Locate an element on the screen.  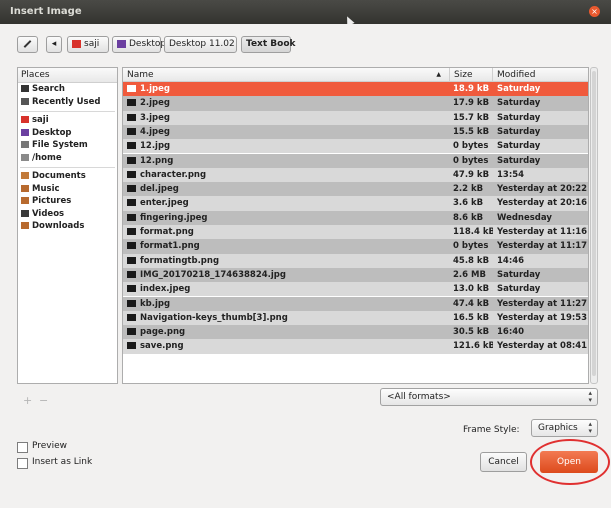
preview-checkbox is located at coordinates (22, 447).